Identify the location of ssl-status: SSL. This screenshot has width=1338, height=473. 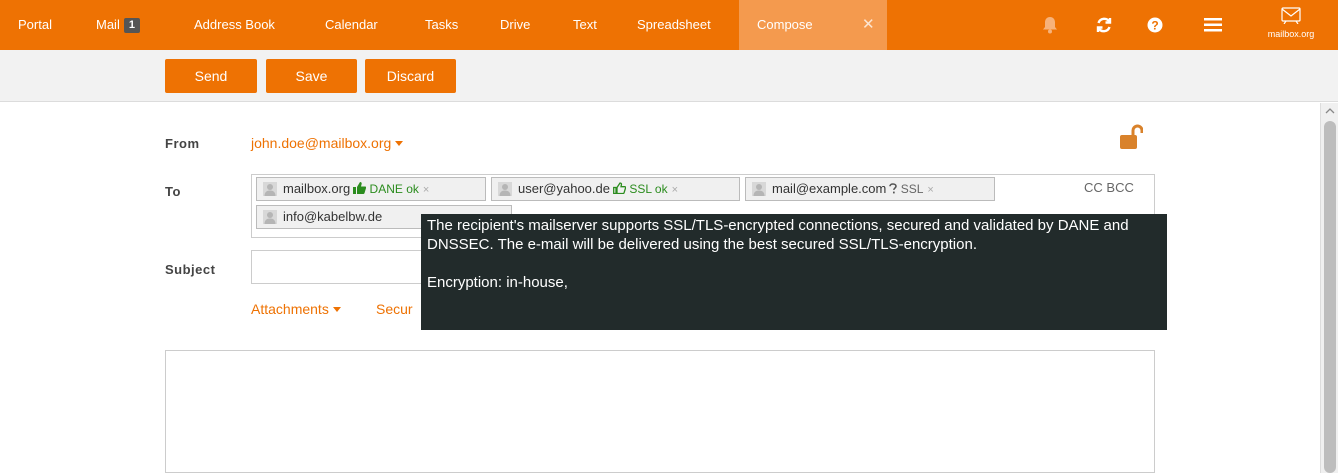
(912, 189).